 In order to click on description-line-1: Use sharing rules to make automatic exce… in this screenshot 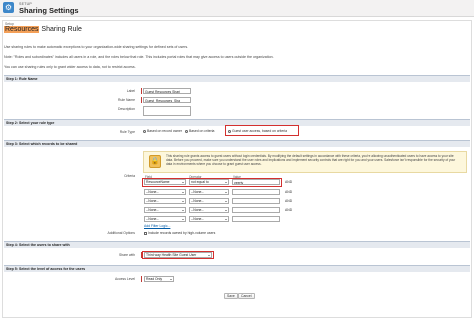, I will do `click(96, 47)`.